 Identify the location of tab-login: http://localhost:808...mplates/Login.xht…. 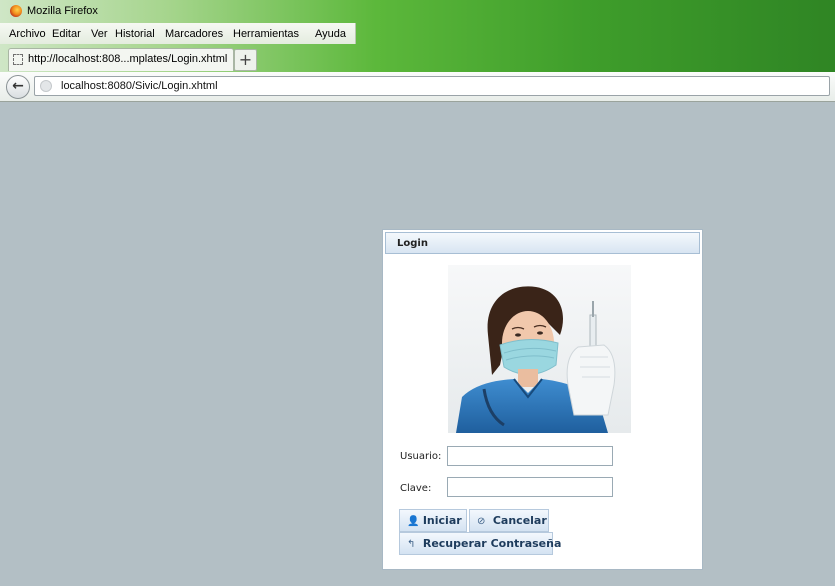
(121, 59).